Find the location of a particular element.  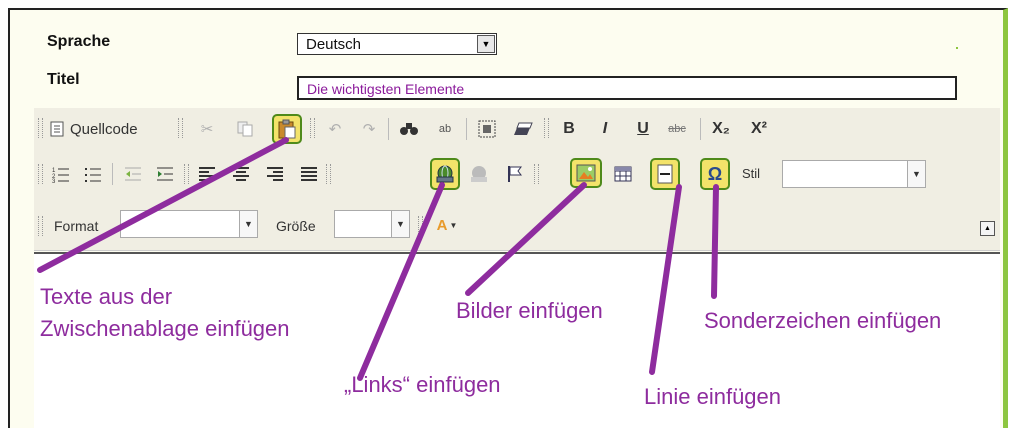

arrow-links is located at coordinates (401, 281).